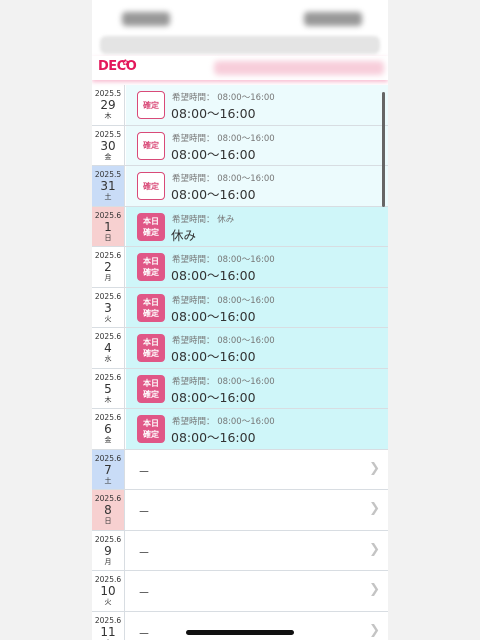  I want to click on header-nav-blurred, so click(299, 68).